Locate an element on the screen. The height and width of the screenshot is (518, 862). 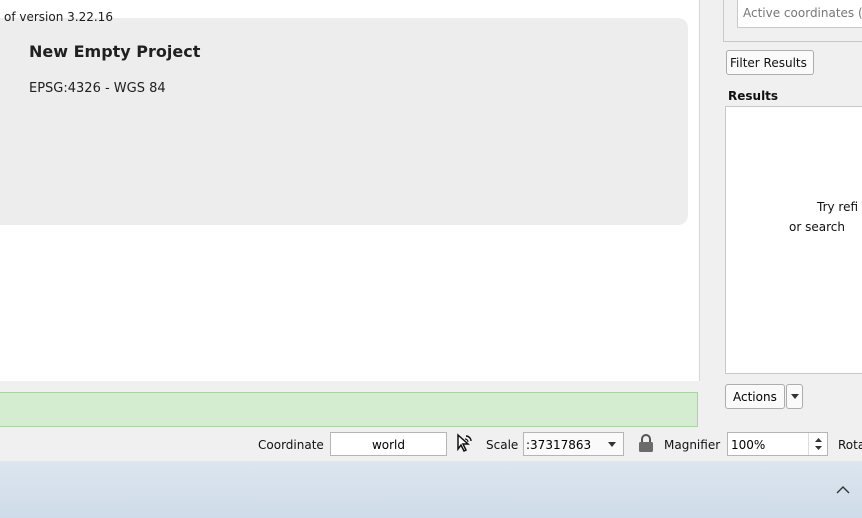
rotation-label: Rota is located at coordinates (850, 445).